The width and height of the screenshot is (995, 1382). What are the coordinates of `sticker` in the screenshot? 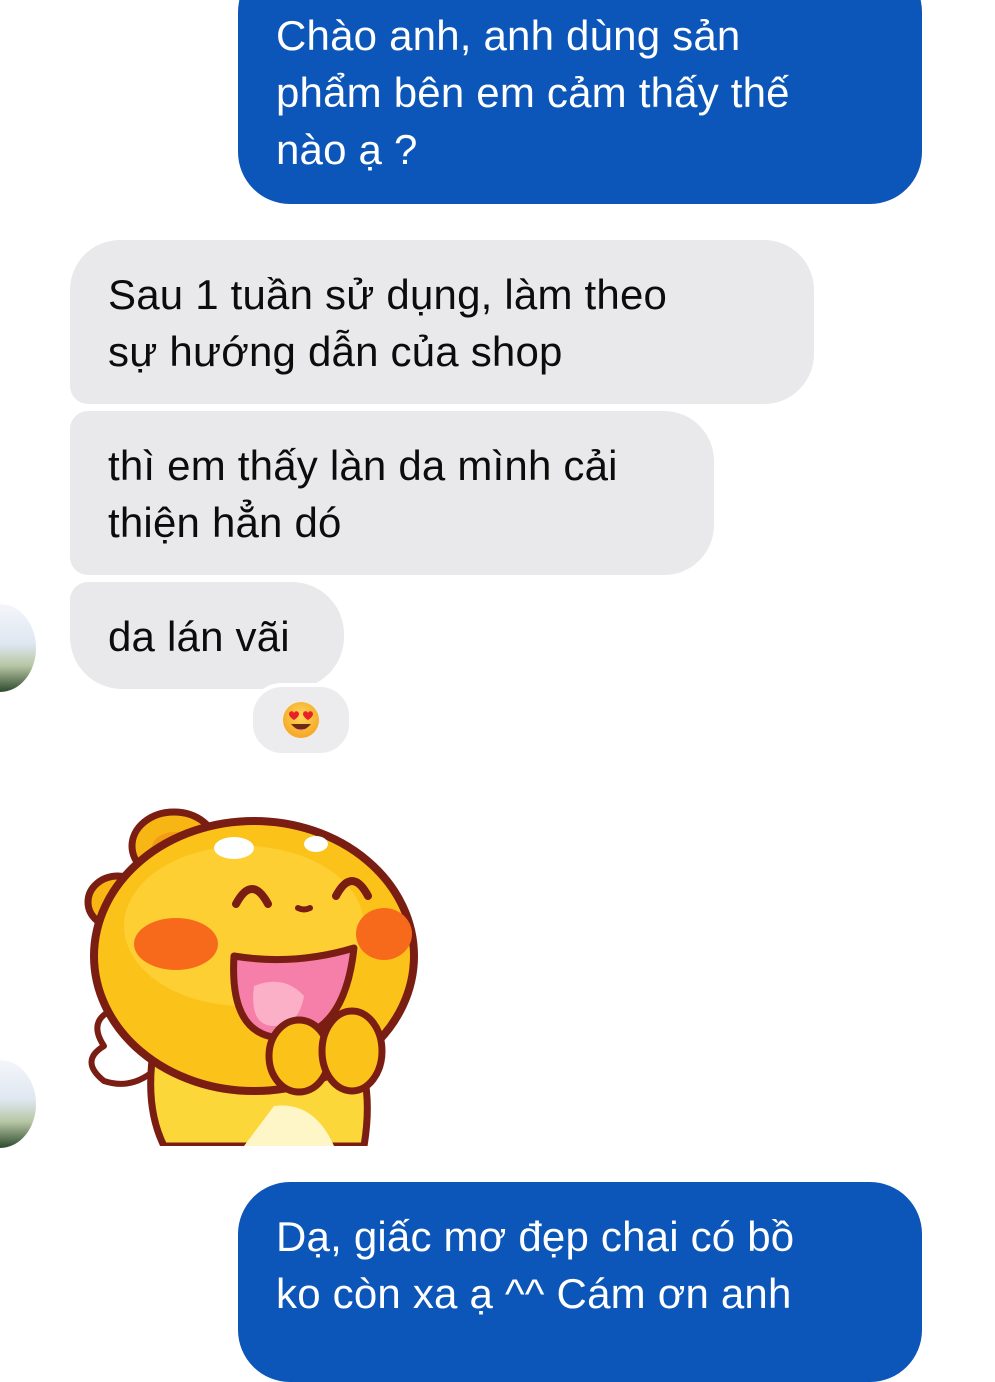 It's located at (254, 978).